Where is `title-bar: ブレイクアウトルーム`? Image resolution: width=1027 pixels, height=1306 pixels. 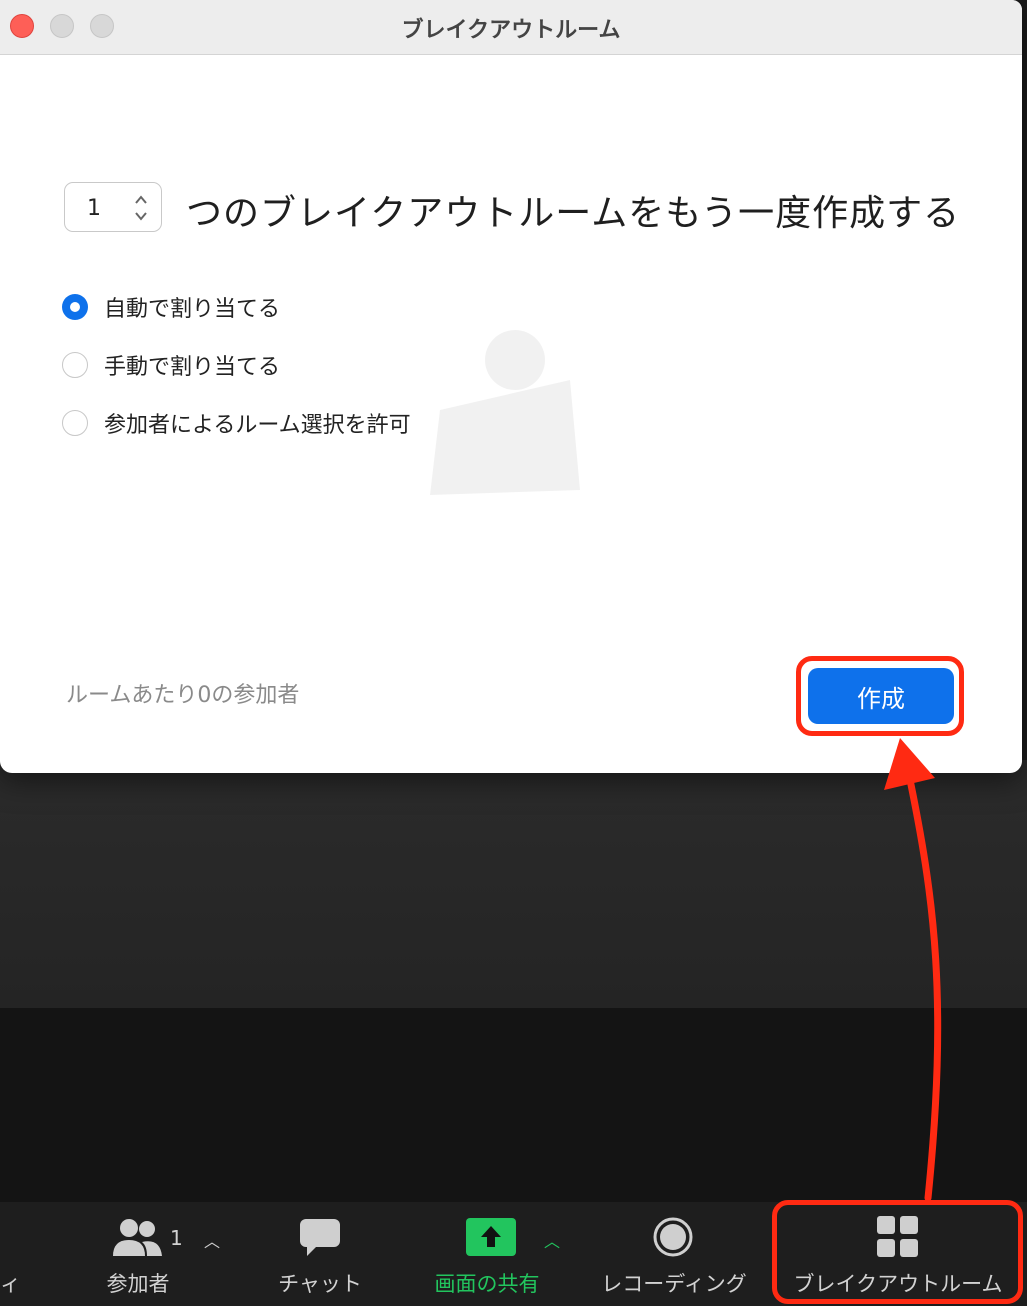 title-bar: ブレイクアウトルーム is located at coordinates (511, 27).